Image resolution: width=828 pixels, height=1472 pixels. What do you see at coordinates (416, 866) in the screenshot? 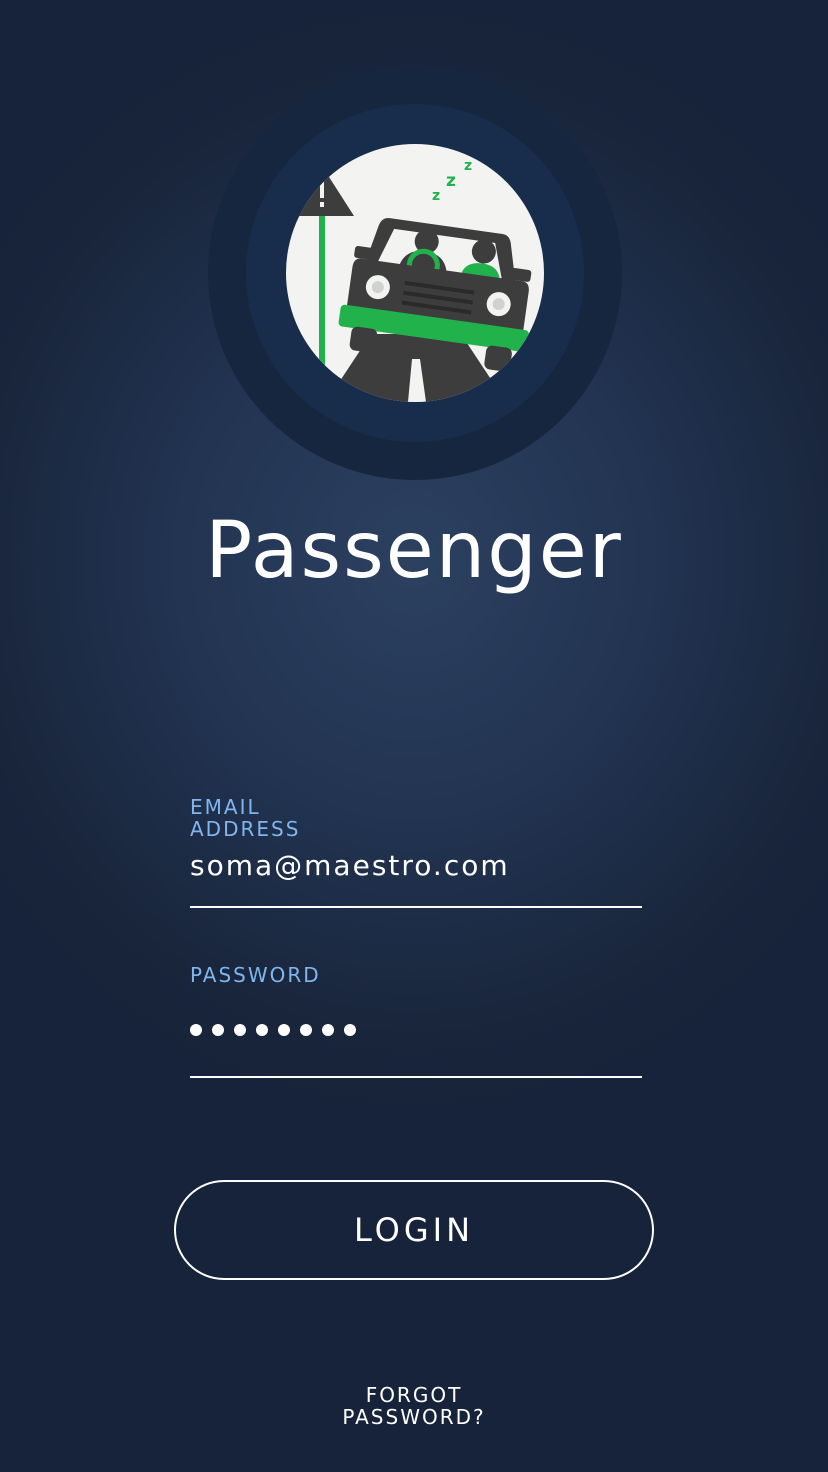
I see `email-input` at bounding box center [416, 866].